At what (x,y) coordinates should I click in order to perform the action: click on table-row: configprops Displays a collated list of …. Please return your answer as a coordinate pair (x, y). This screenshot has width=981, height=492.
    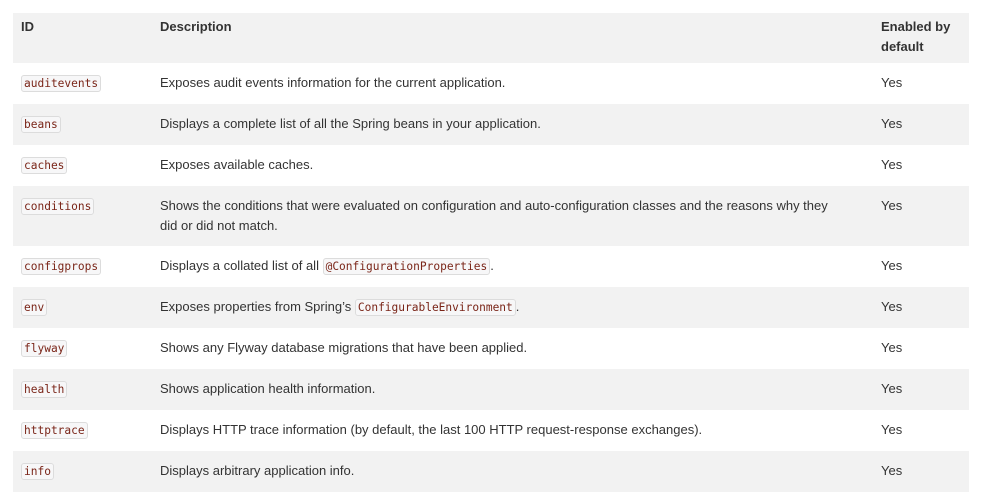
    Looking at the image, I should click on (491, 266).